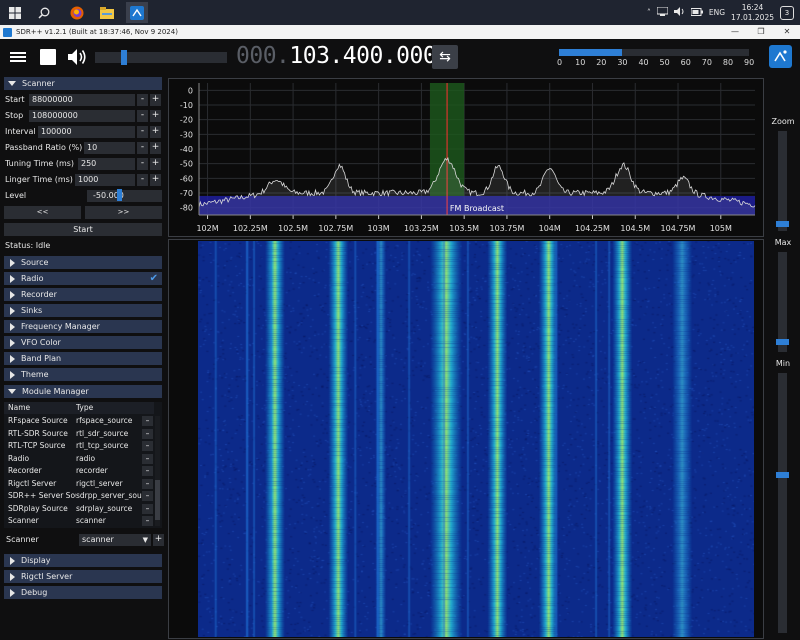 The height and width of the screenshot is (640, 800). Describe the element at coordinates (83, 560) in the screenshot. I see `display-section-header: Display` at that location.